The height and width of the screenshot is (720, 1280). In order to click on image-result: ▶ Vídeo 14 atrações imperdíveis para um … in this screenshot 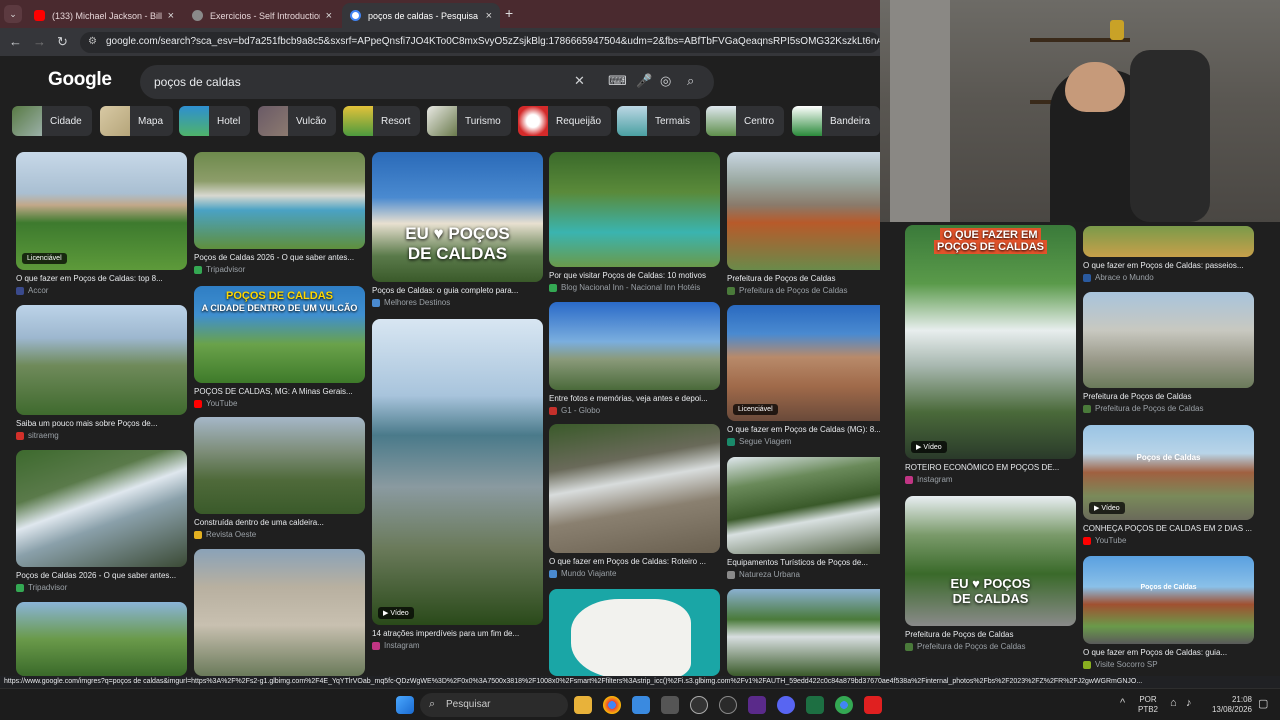, I will do `click(457, 484)`.